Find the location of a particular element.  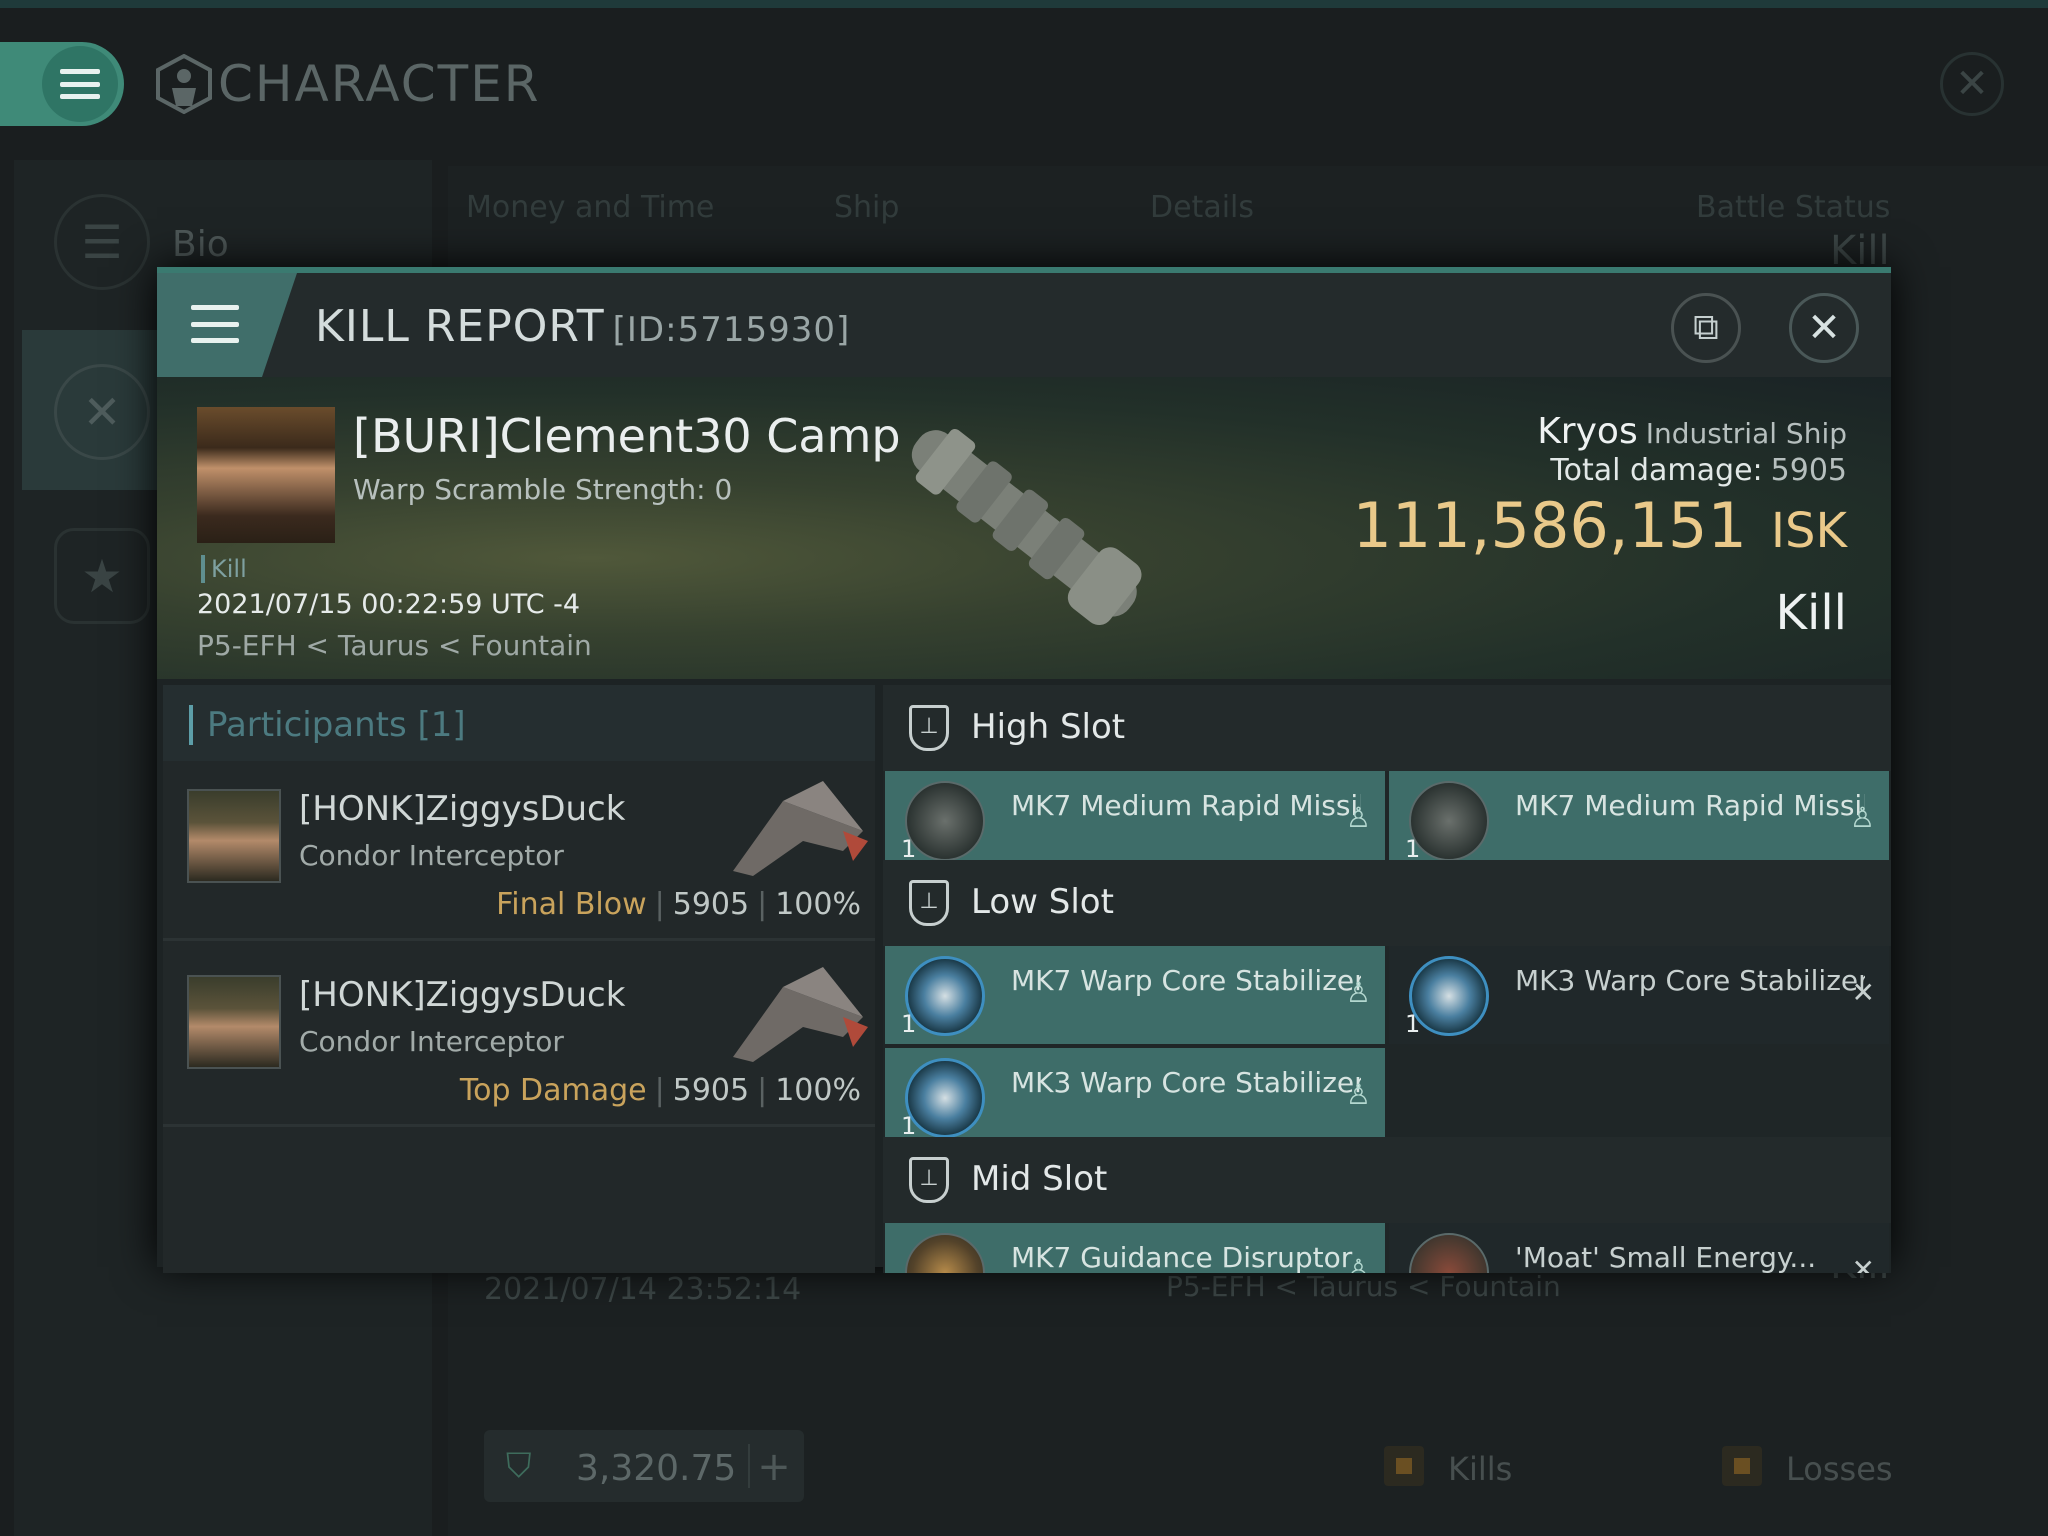

total-damage: Total damage: 5905 is located at coordinates (1698, 470).